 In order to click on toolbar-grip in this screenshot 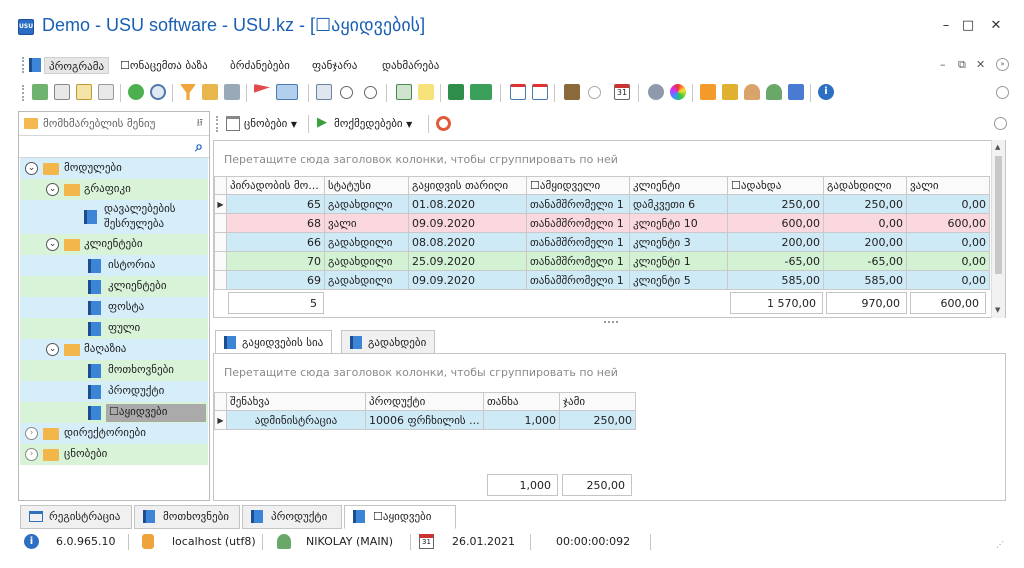, I will do `click(23, 93)`.